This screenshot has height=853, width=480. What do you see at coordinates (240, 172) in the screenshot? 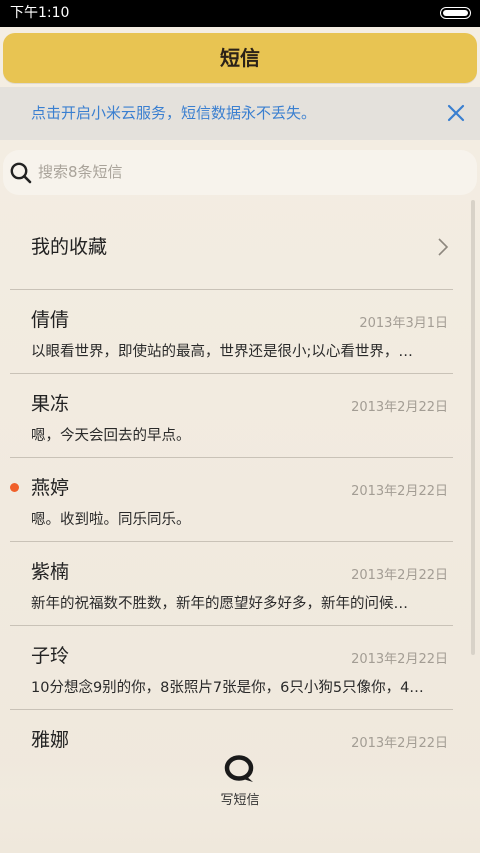
I see `search-bar: 搜索8条短信` at bounding box center [240, 172].